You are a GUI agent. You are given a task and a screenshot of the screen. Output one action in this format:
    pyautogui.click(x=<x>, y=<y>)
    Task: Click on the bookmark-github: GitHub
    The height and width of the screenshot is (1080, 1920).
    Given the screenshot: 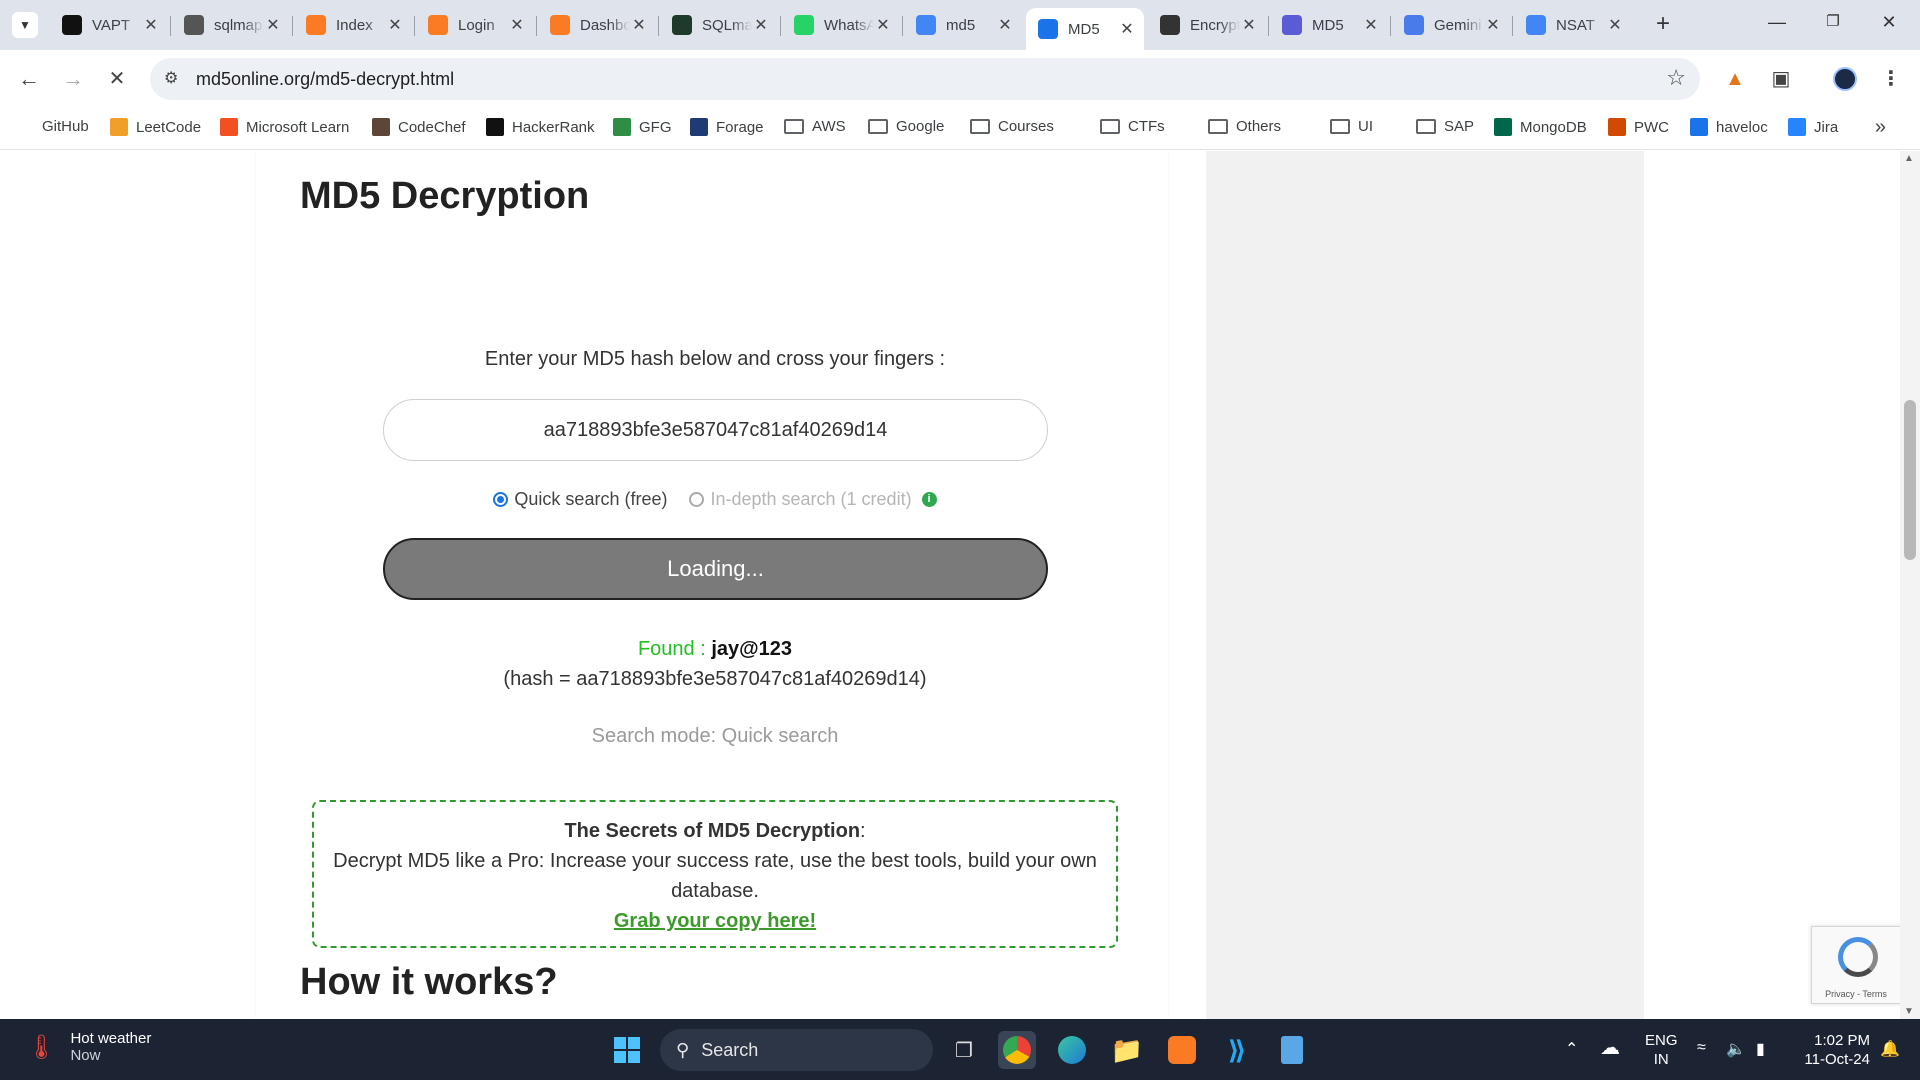 What is the action you would take?
    pyautogui.click(x=65, y=126)
    